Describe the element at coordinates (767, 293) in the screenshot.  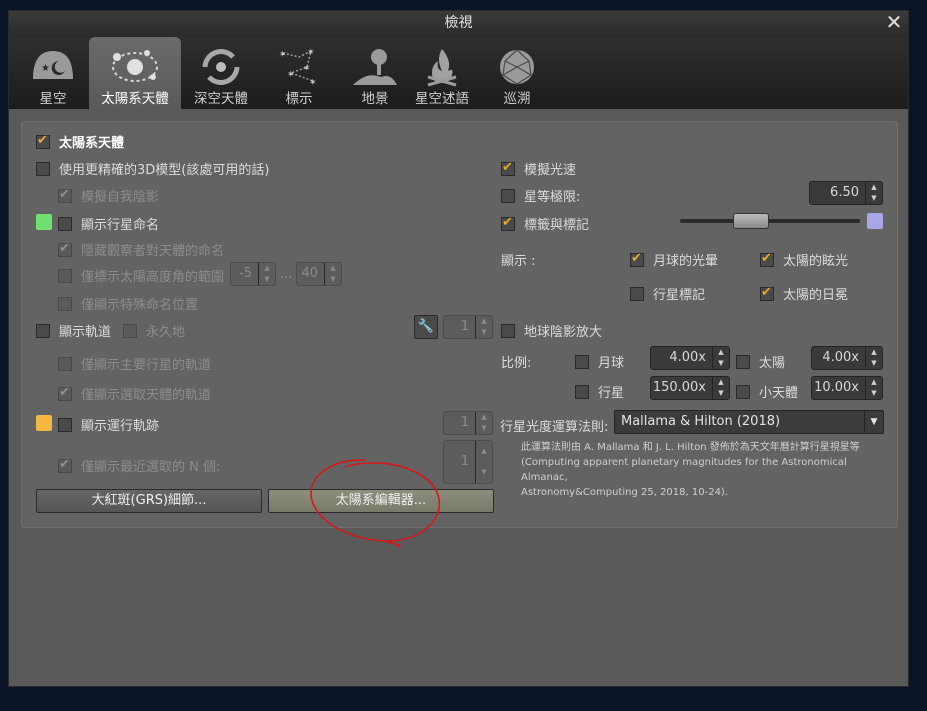
I see `sun-corona-checkbox` at that location.